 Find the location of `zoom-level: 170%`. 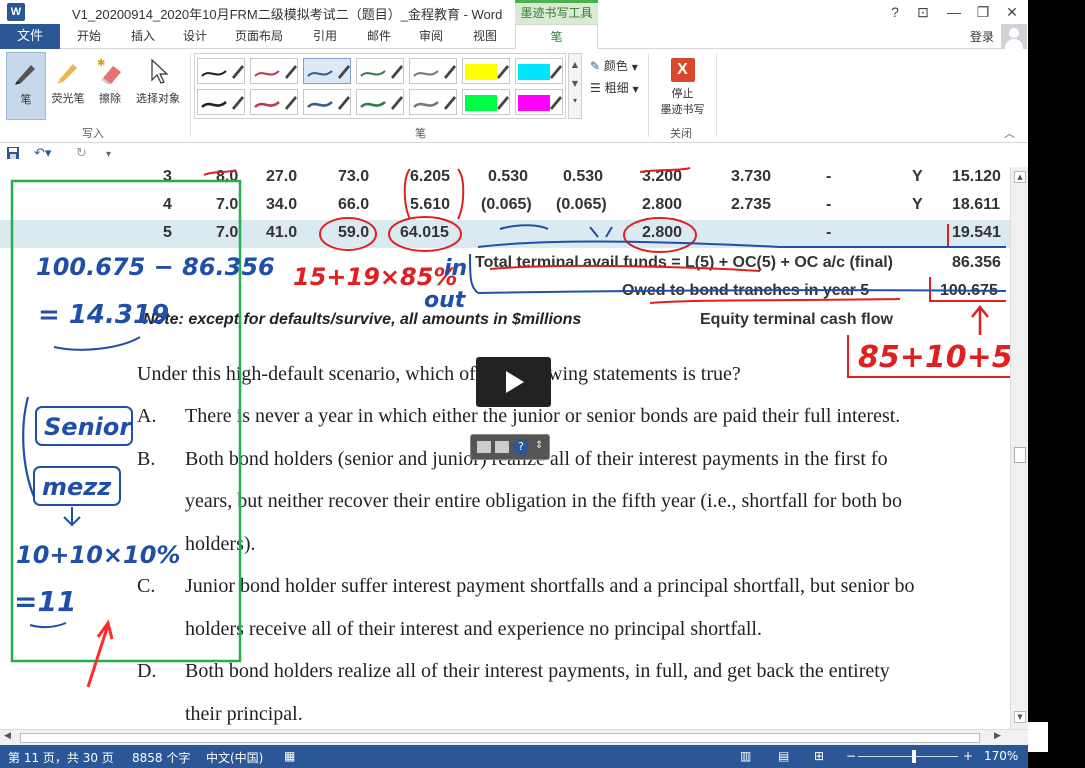

zoom-level: 170% is located at coordinates (1001, 756).